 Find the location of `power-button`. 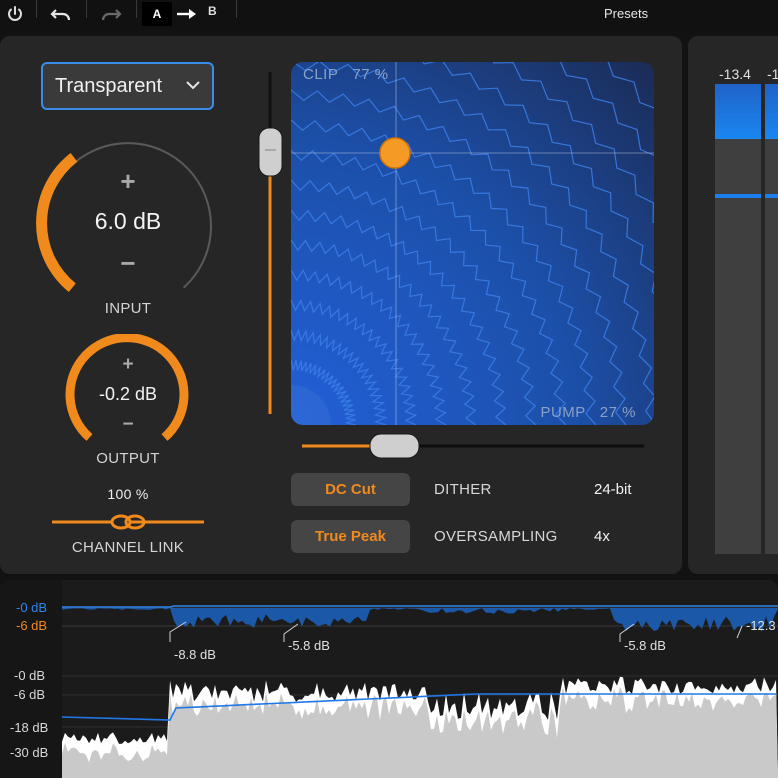

power-button is located at coordinates (15, 14).